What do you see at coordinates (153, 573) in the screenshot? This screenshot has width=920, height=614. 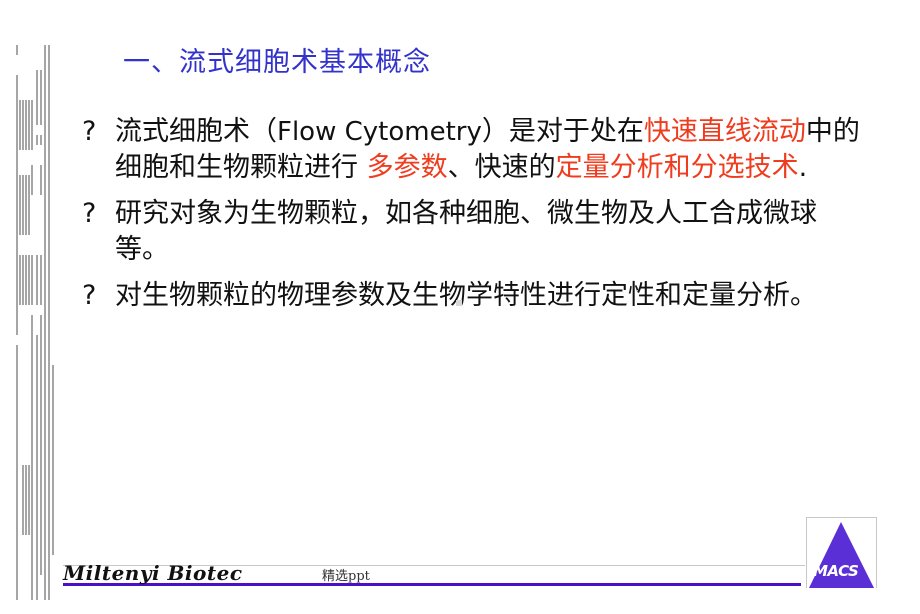 I see `brand-logo-text: Miltenyi Biotec` at bounding box center [153, 573].